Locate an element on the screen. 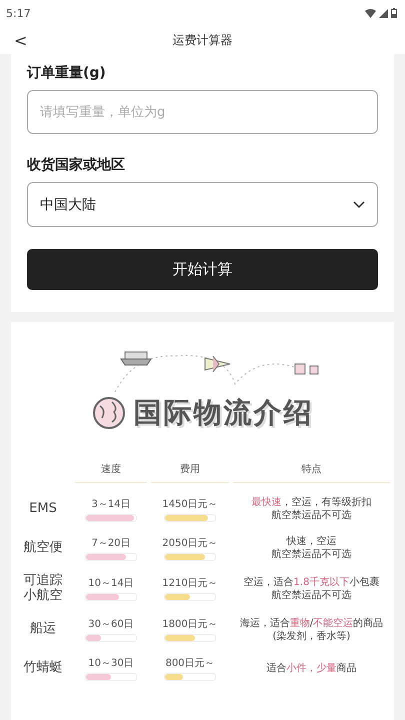 Image resolution: width=405 pixels, height=720 pixels. speed-value: 7～20日 is located at coordinates (111, 543).